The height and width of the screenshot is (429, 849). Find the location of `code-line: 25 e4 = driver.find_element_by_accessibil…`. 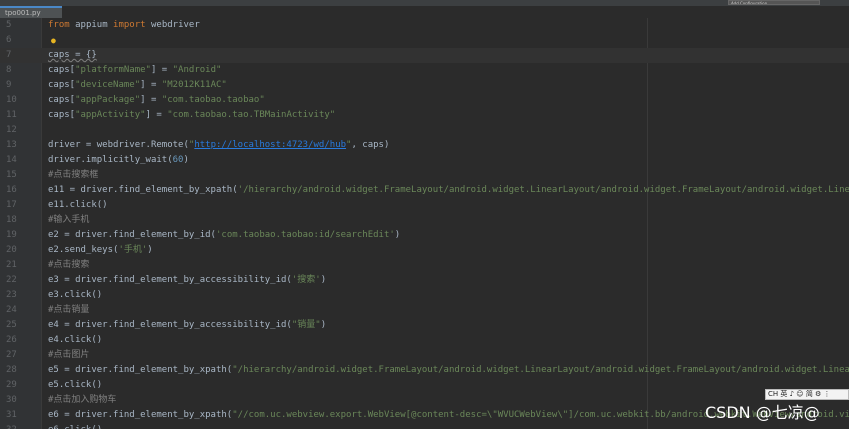

code-line: 25 e4 = driver.find_element_by_accessibil… is located at coordinates (424, 325).